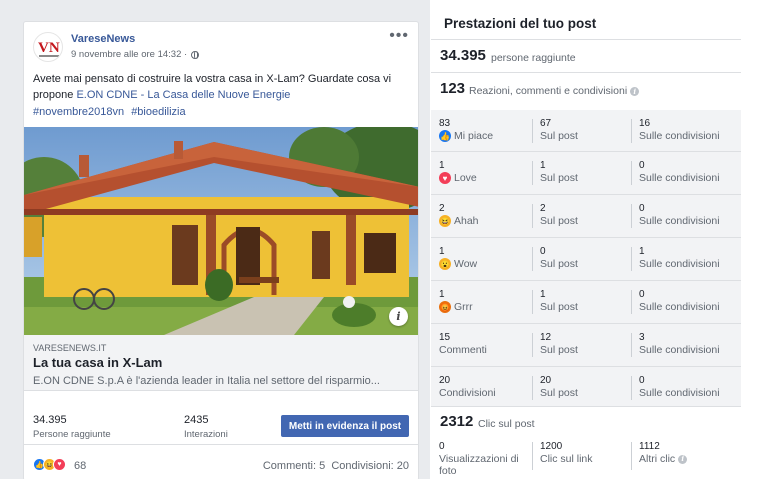  I want to click on engagement-total: 123, so click(453, 88).